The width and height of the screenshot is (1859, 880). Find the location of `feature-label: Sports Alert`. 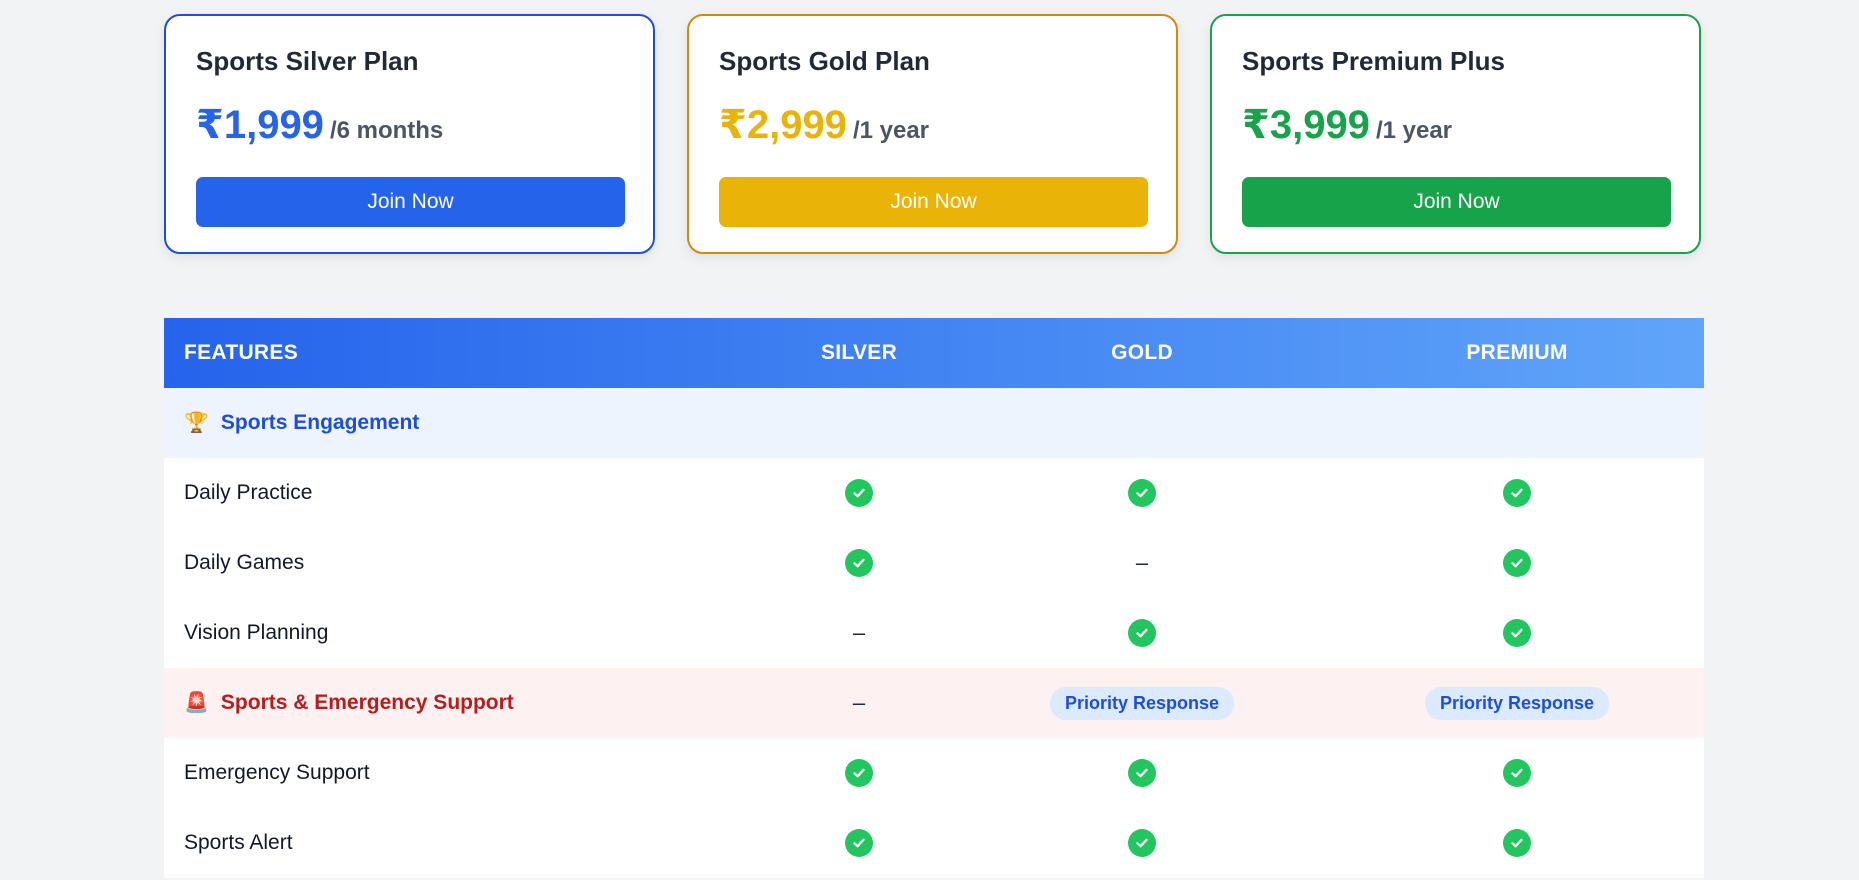

feature-label: Sports Alert is located at coordinates (238, 842).